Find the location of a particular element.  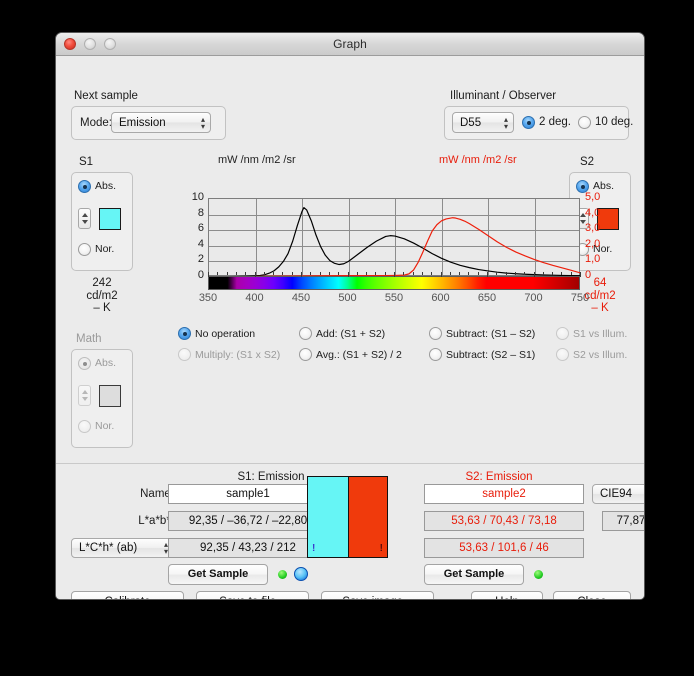

calibrate-button: Calibrate is located at coordinates (127, 595).